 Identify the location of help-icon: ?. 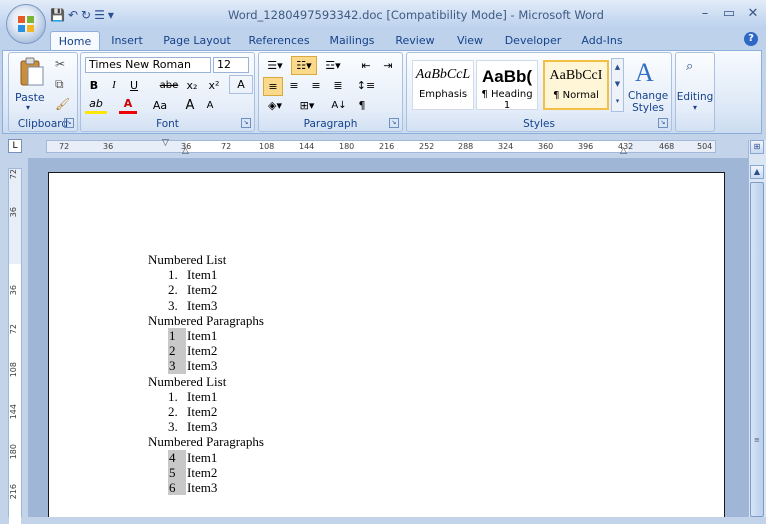
(751, 39).